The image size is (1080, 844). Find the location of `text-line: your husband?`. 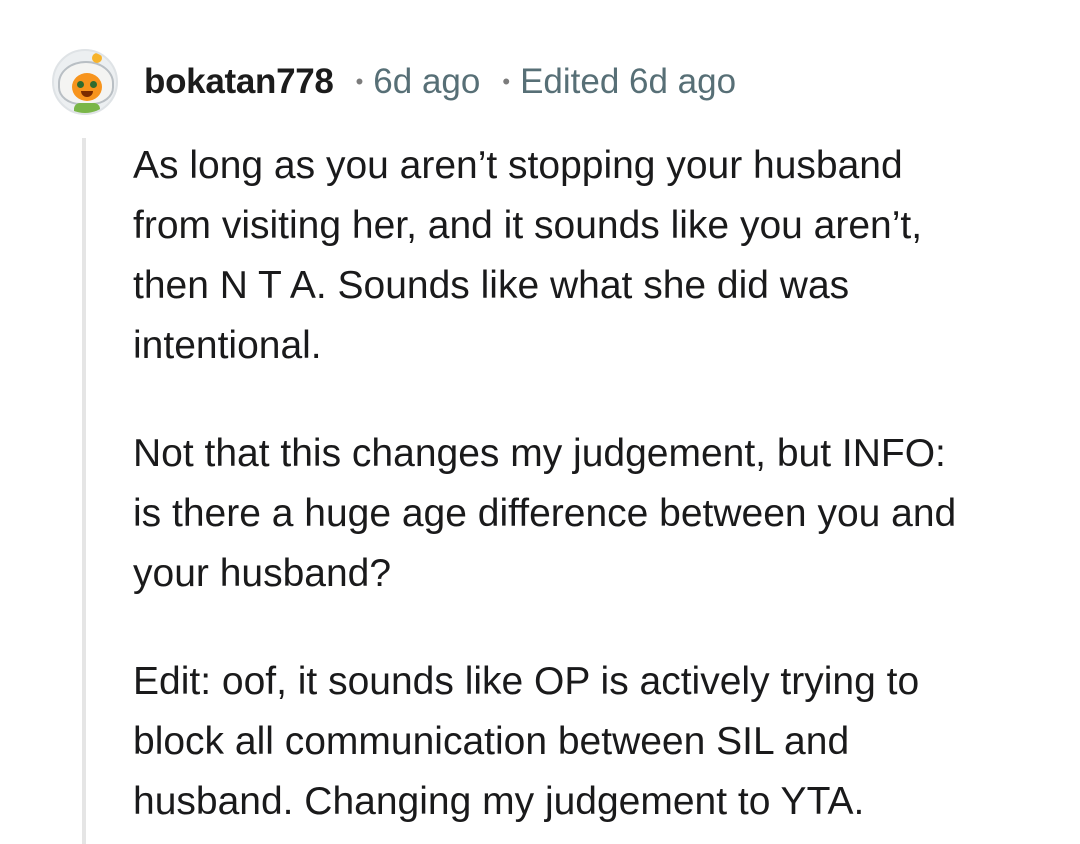

text-line: your husband? is located at coordinates (262, 573).